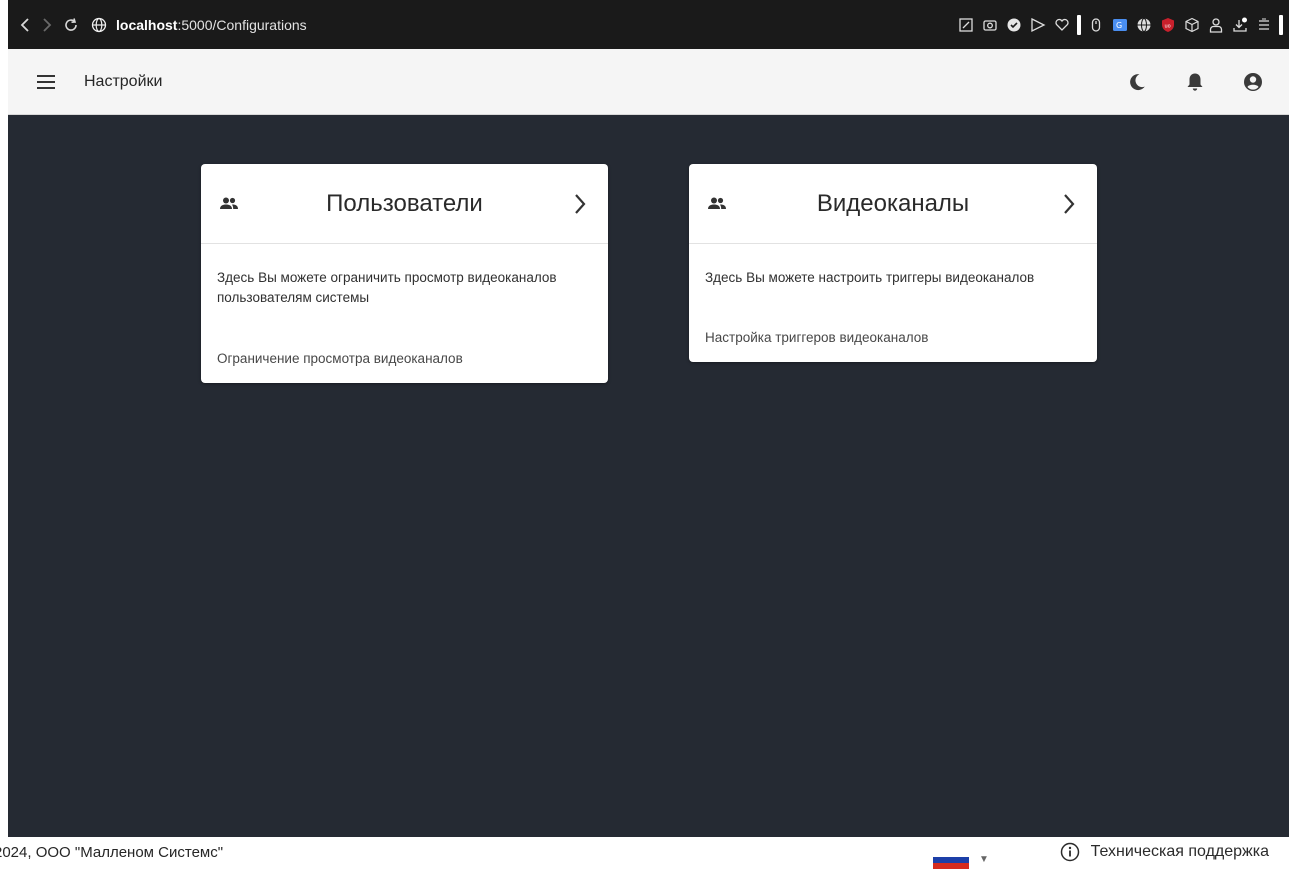 The image size is (1289, 869). I want to click on ublock-icon: uo, so click(1168, 25).